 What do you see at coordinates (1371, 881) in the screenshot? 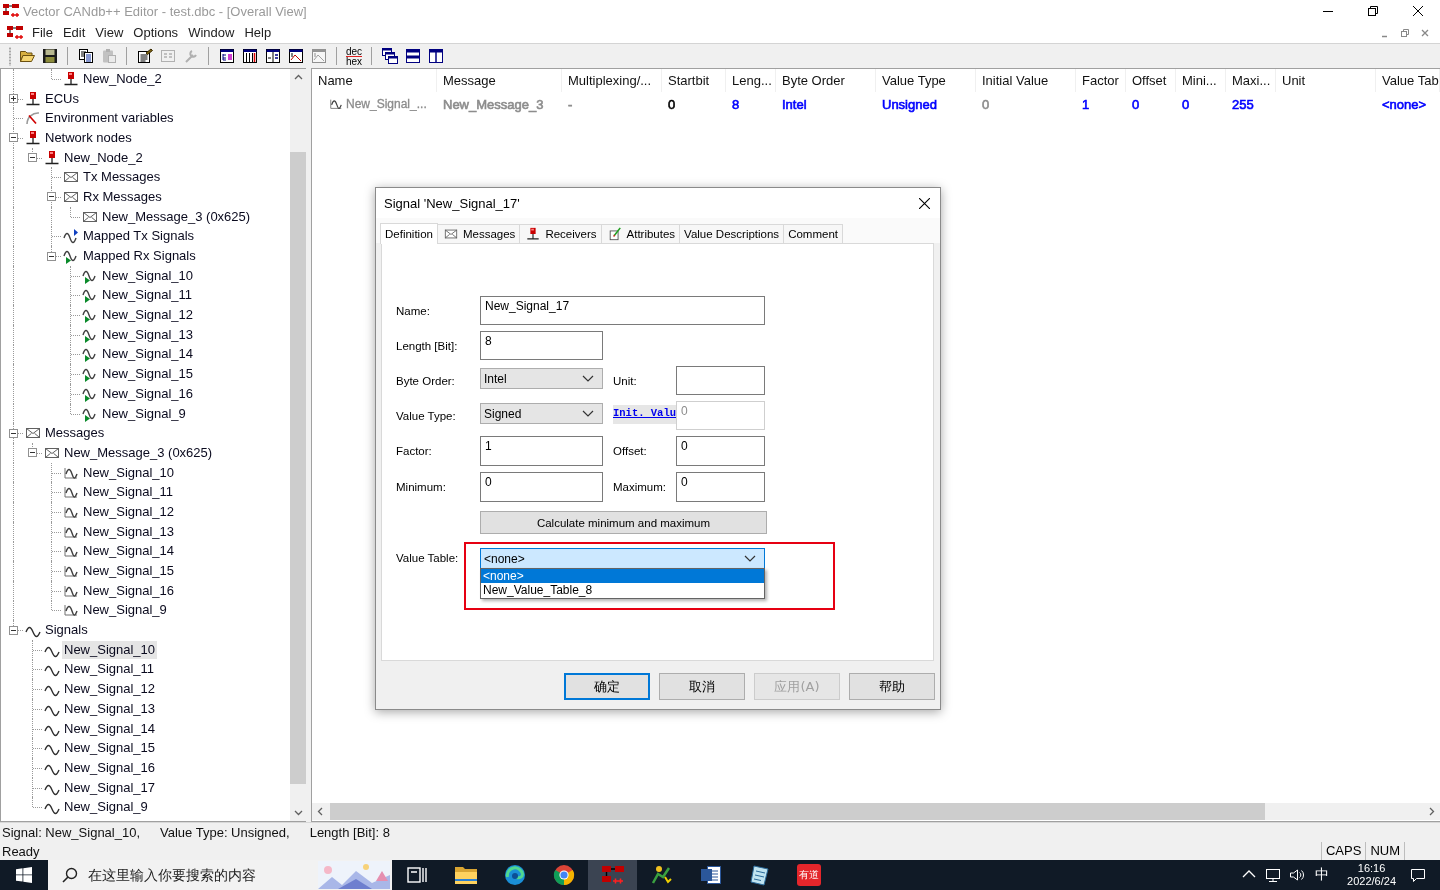
I see `clock-date: 2022/6/24` at bounding box center [1371, 881].